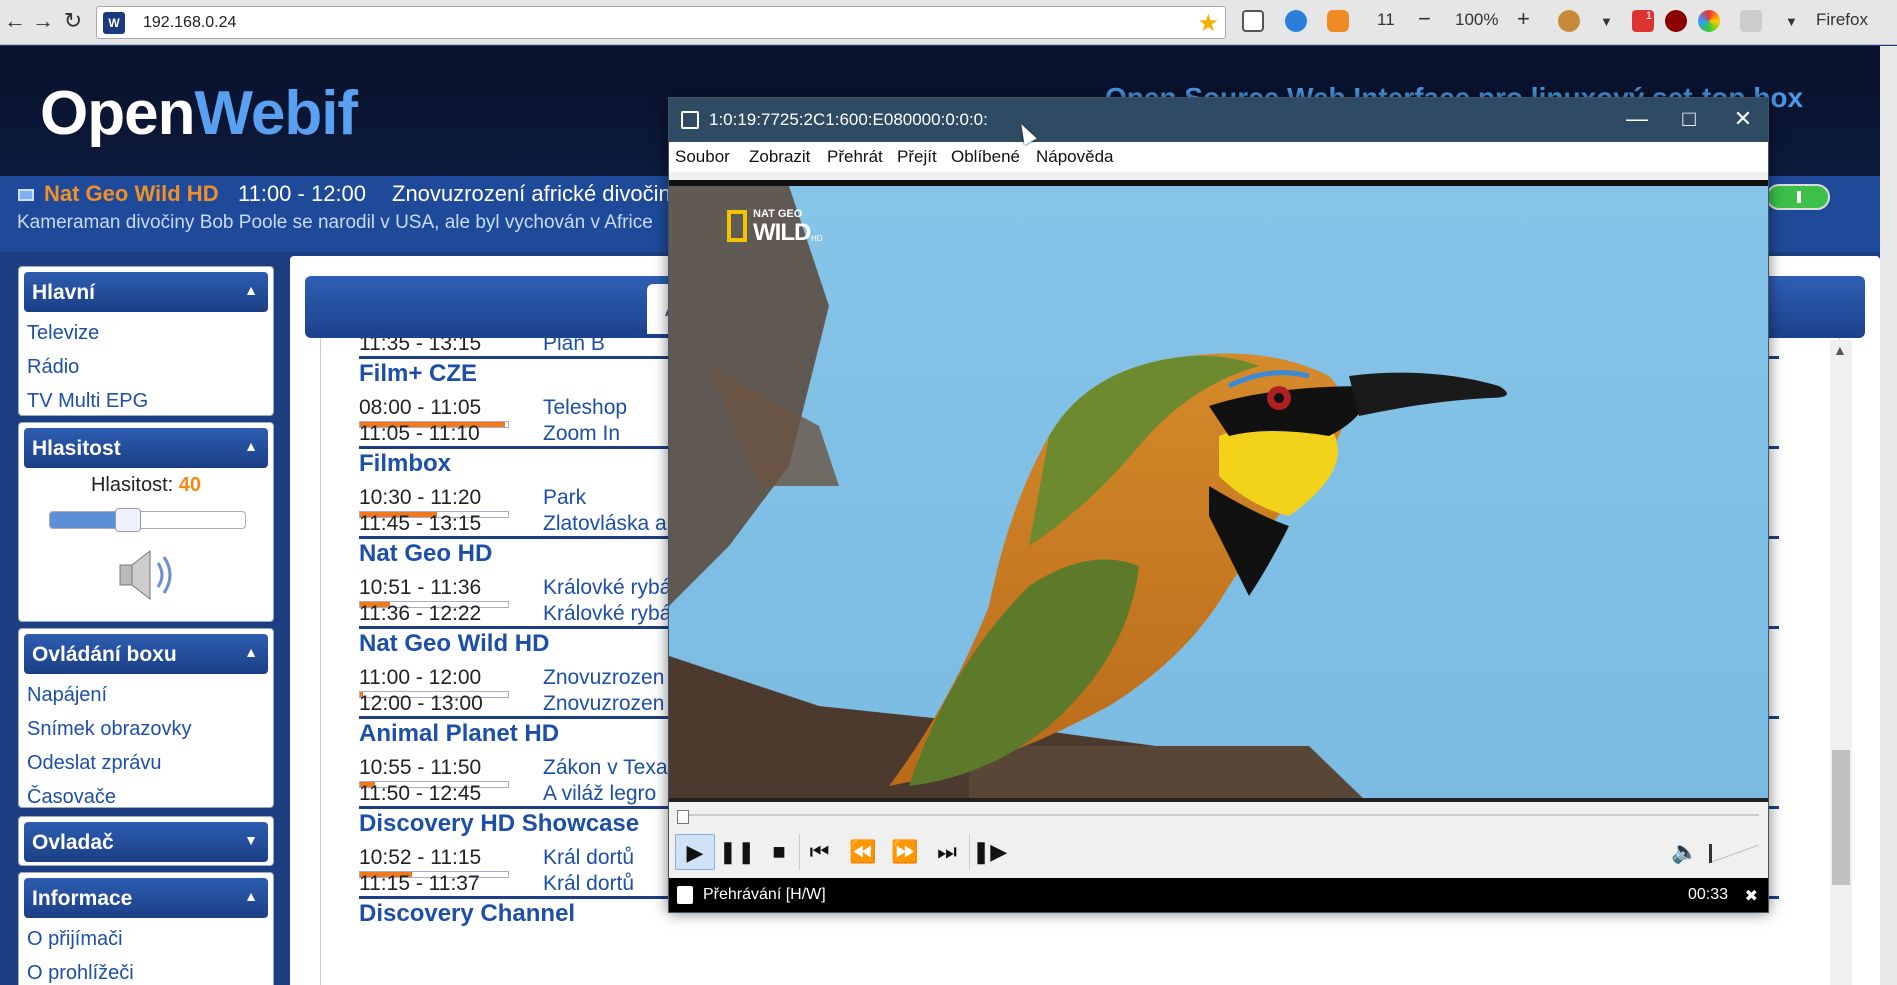  I want to click on url-text: 192.168.0.24, so click(189, 23).